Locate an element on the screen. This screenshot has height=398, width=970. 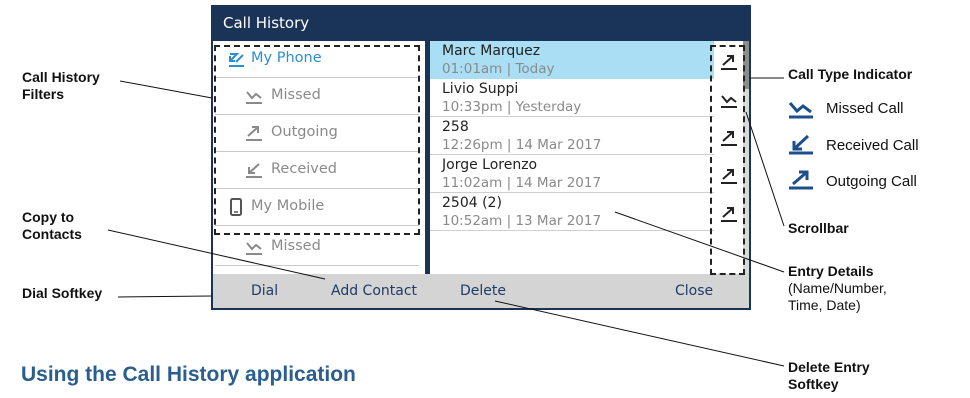
call-type-highlight-box is located at coordinates (727, 160).